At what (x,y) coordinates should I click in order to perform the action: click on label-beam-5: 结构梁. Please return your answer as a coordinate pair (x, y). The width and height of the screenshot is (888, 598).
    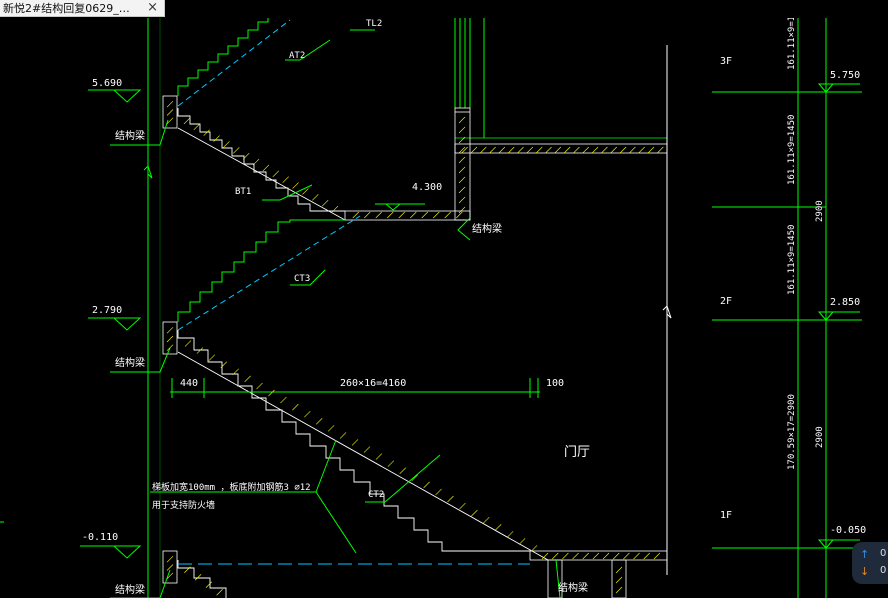
    Looking at the image, I should click on (573, 587).